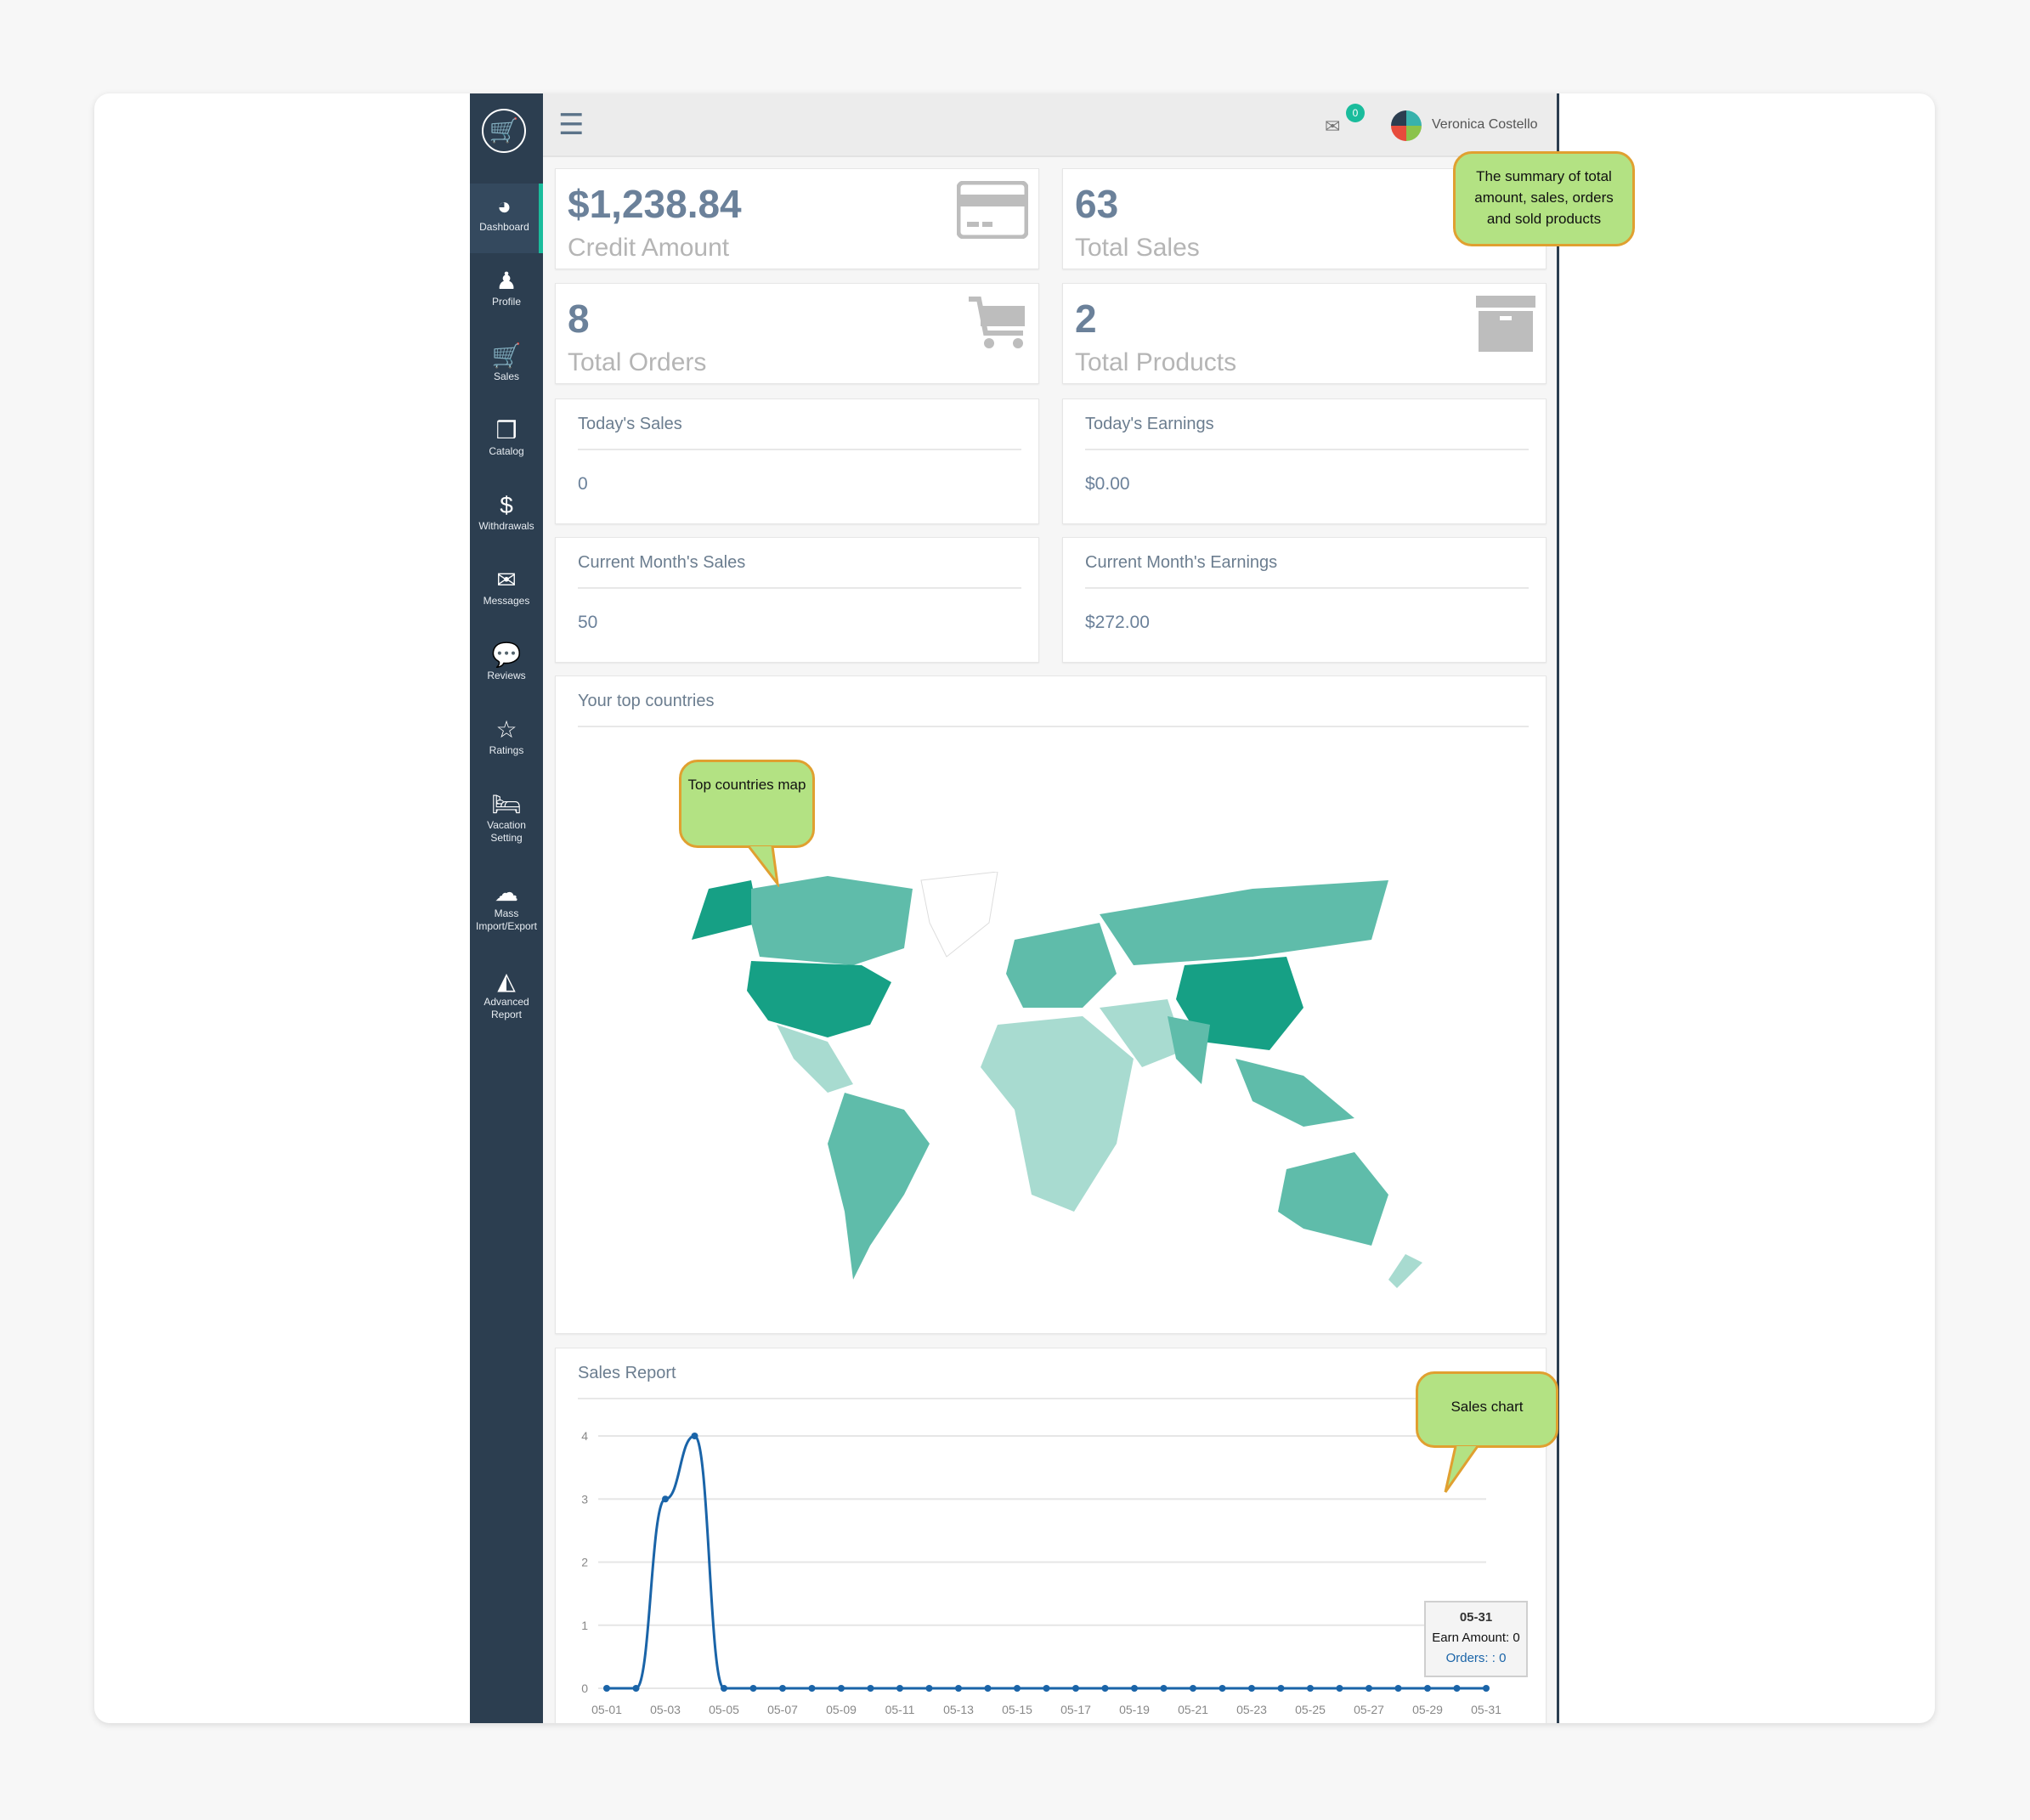 This screenshot has height=1820, width=2030. Describe the element at coordinates (507, 655) in the screenshot. I see `comment-icon: 💬` at that location.